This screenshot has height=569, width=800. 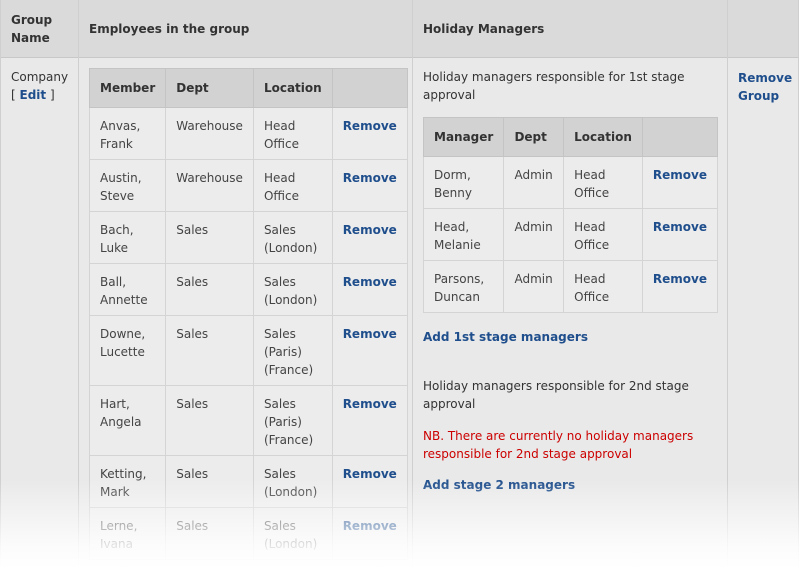 I want to click on table-row: Lerne, Ivana Sales Sales (London) Remove, so click(x=248, y=533).